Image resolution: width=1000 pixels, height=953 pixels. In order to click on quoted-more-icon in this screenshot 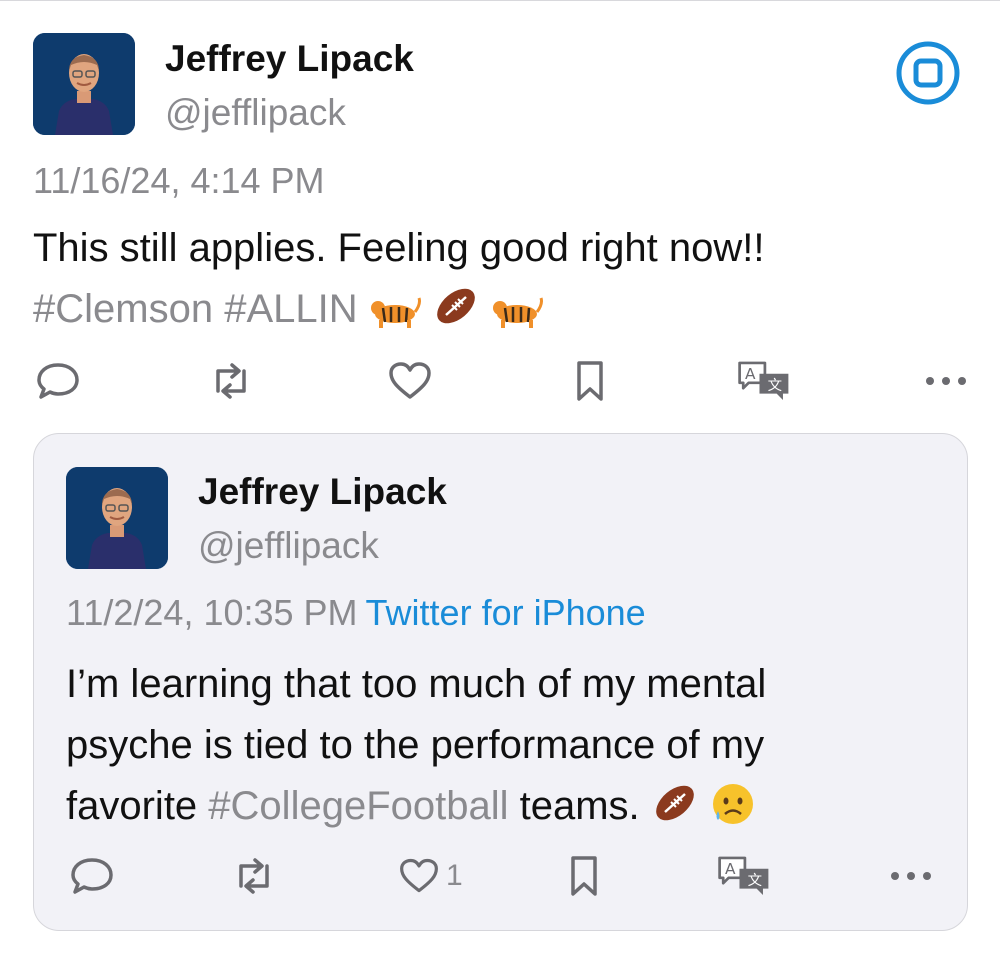, I will do `click(911, 876)`.